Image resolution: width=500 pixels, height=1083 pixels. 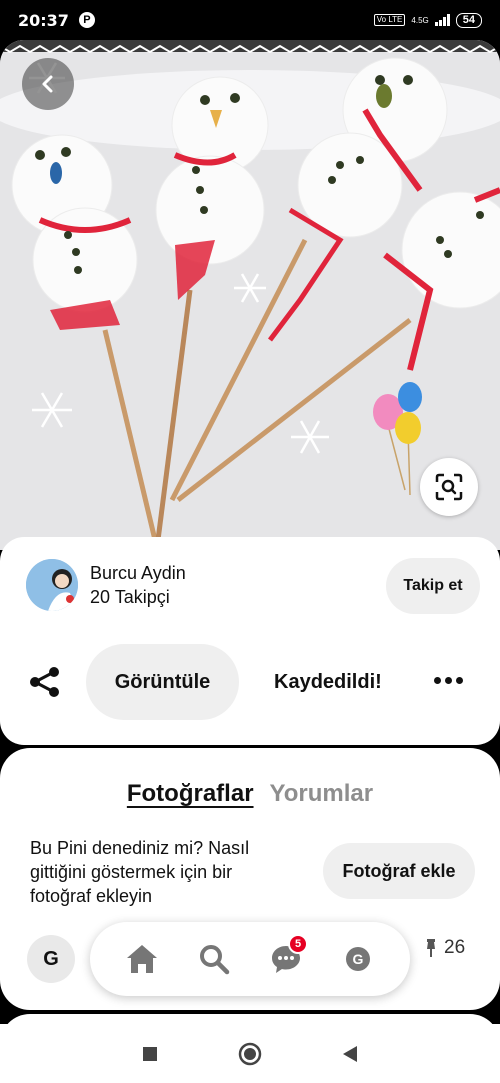 What do you see at coordinates (448, 680) in the screenshot?
I see `more-options-icon` at bounding box center [448, 680].